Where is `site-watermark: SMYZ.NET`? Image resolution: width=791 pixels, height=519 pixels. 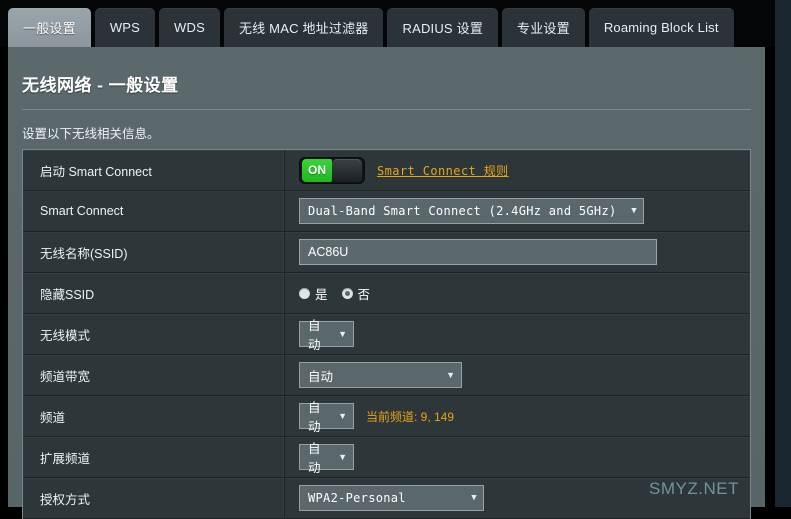
site-watermark: SMYZ.NET is located at coordinates (694, 488).